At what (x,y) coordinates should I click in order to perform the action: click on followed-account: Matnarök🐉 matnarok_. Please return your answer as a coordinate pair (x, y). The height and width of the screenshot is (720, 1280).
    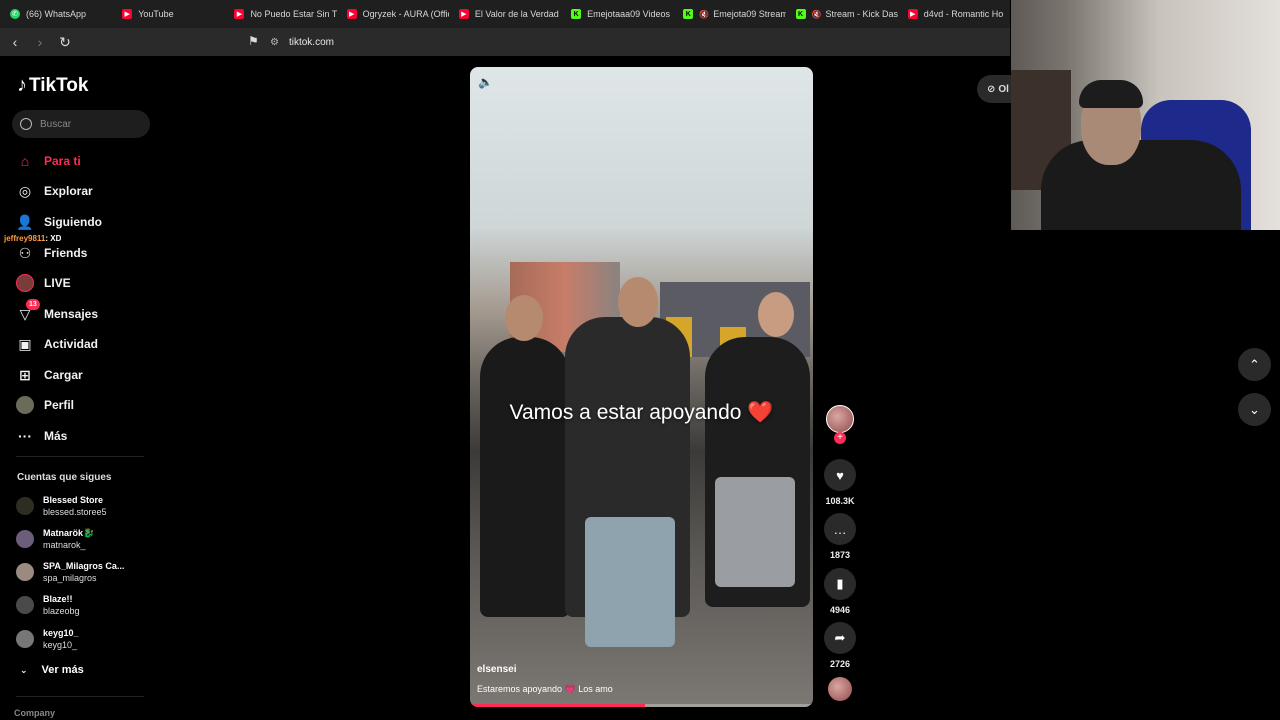
    Looking at the image, I should click on (55, 539).